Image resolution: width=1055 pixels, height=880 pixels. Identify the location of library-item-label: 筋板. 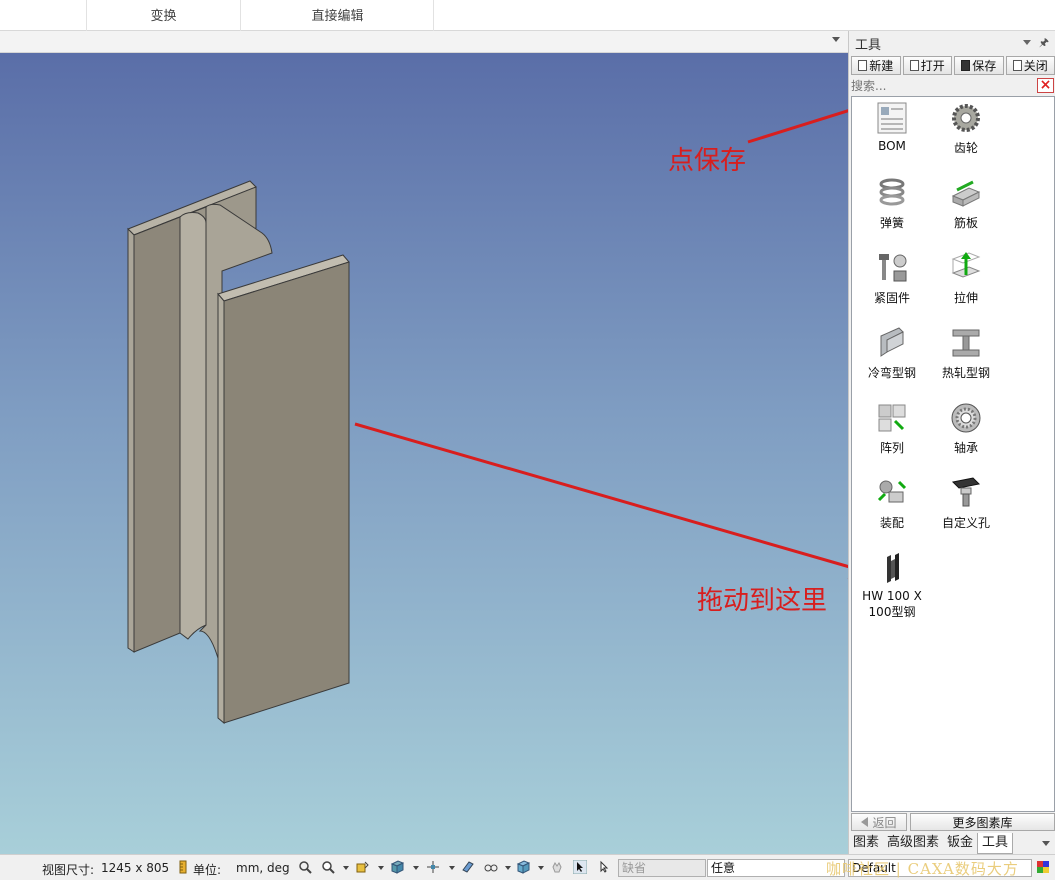
(965, 223).